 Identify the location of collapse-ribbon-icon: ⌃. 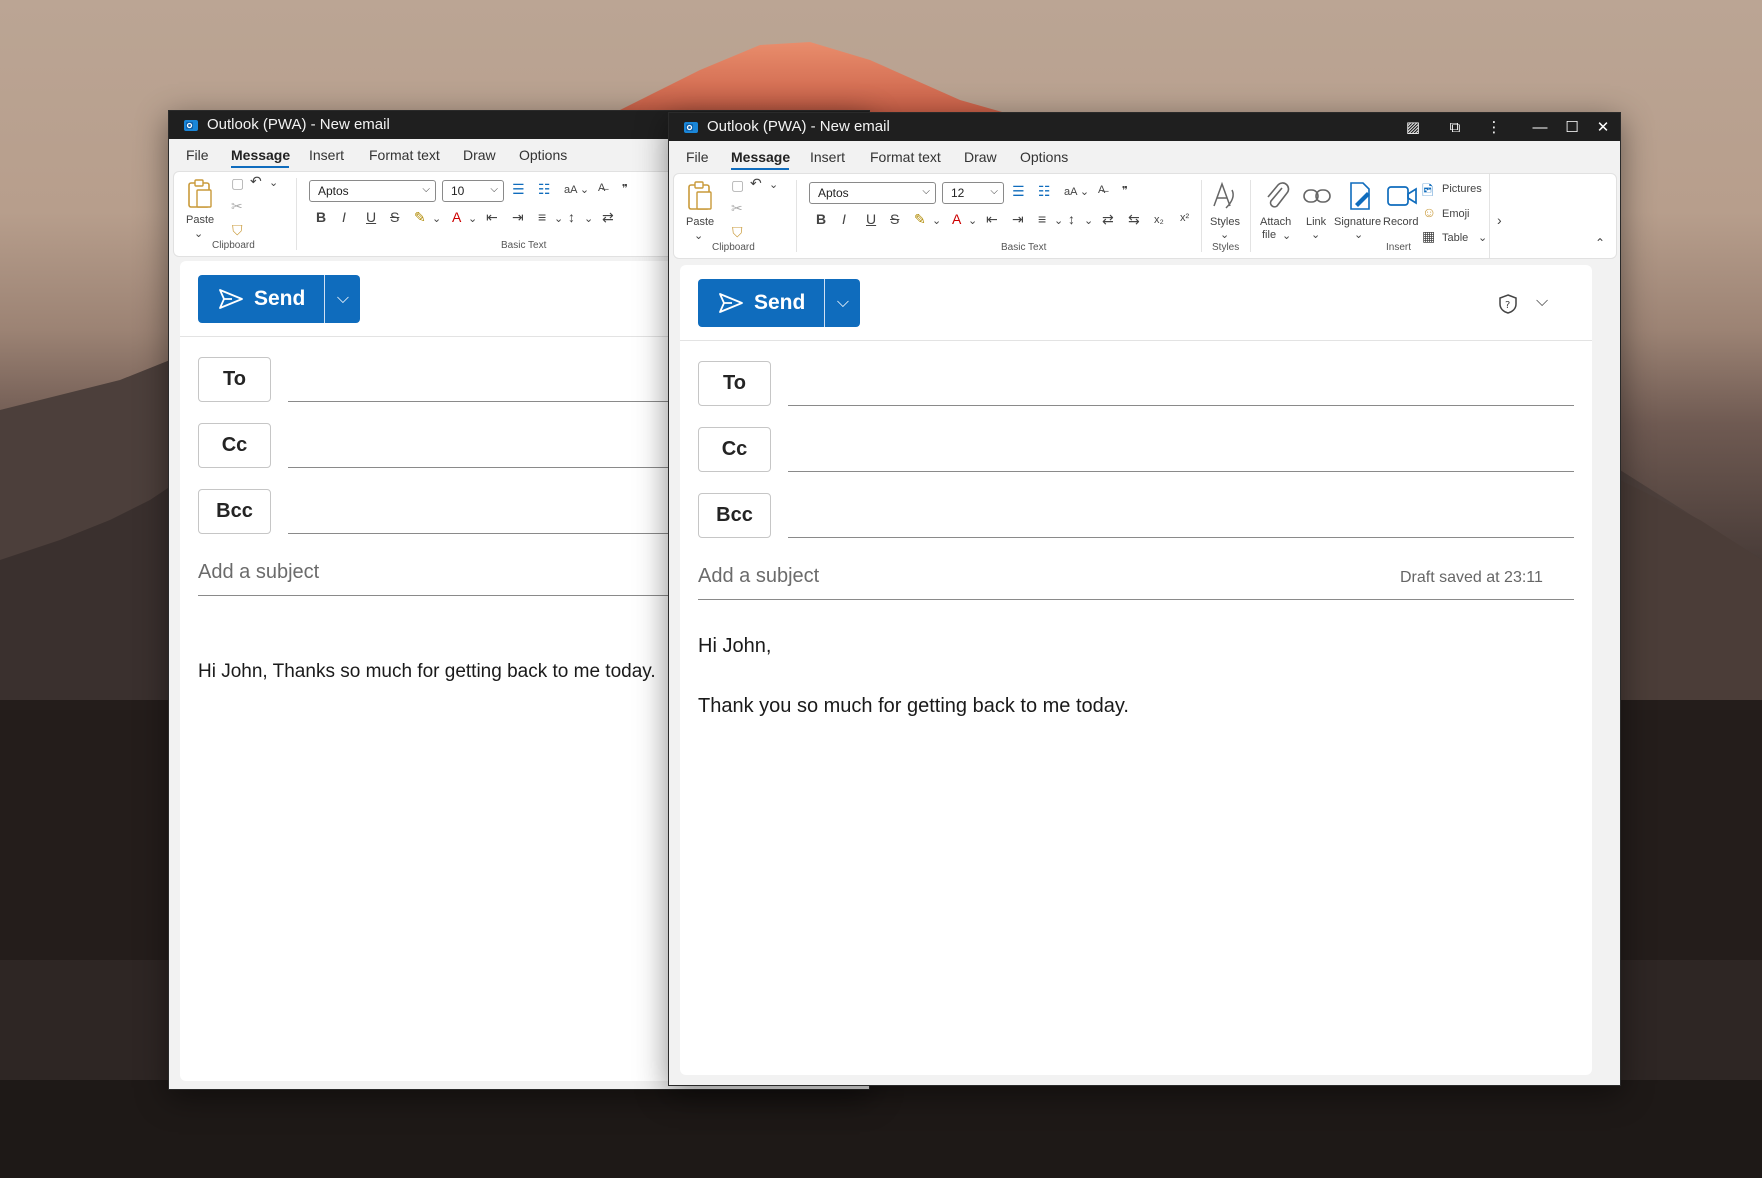
(1600, 243).